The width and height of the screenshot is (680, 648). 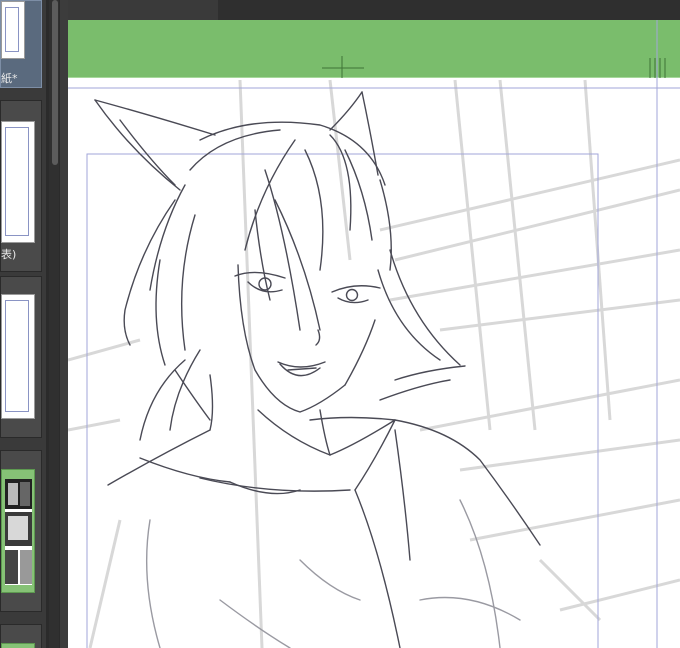 What do you see at coordinates (9, 254) in the screenshot?
I see `page-thumbnail-label: 表)` at bounding box center [9, 254].